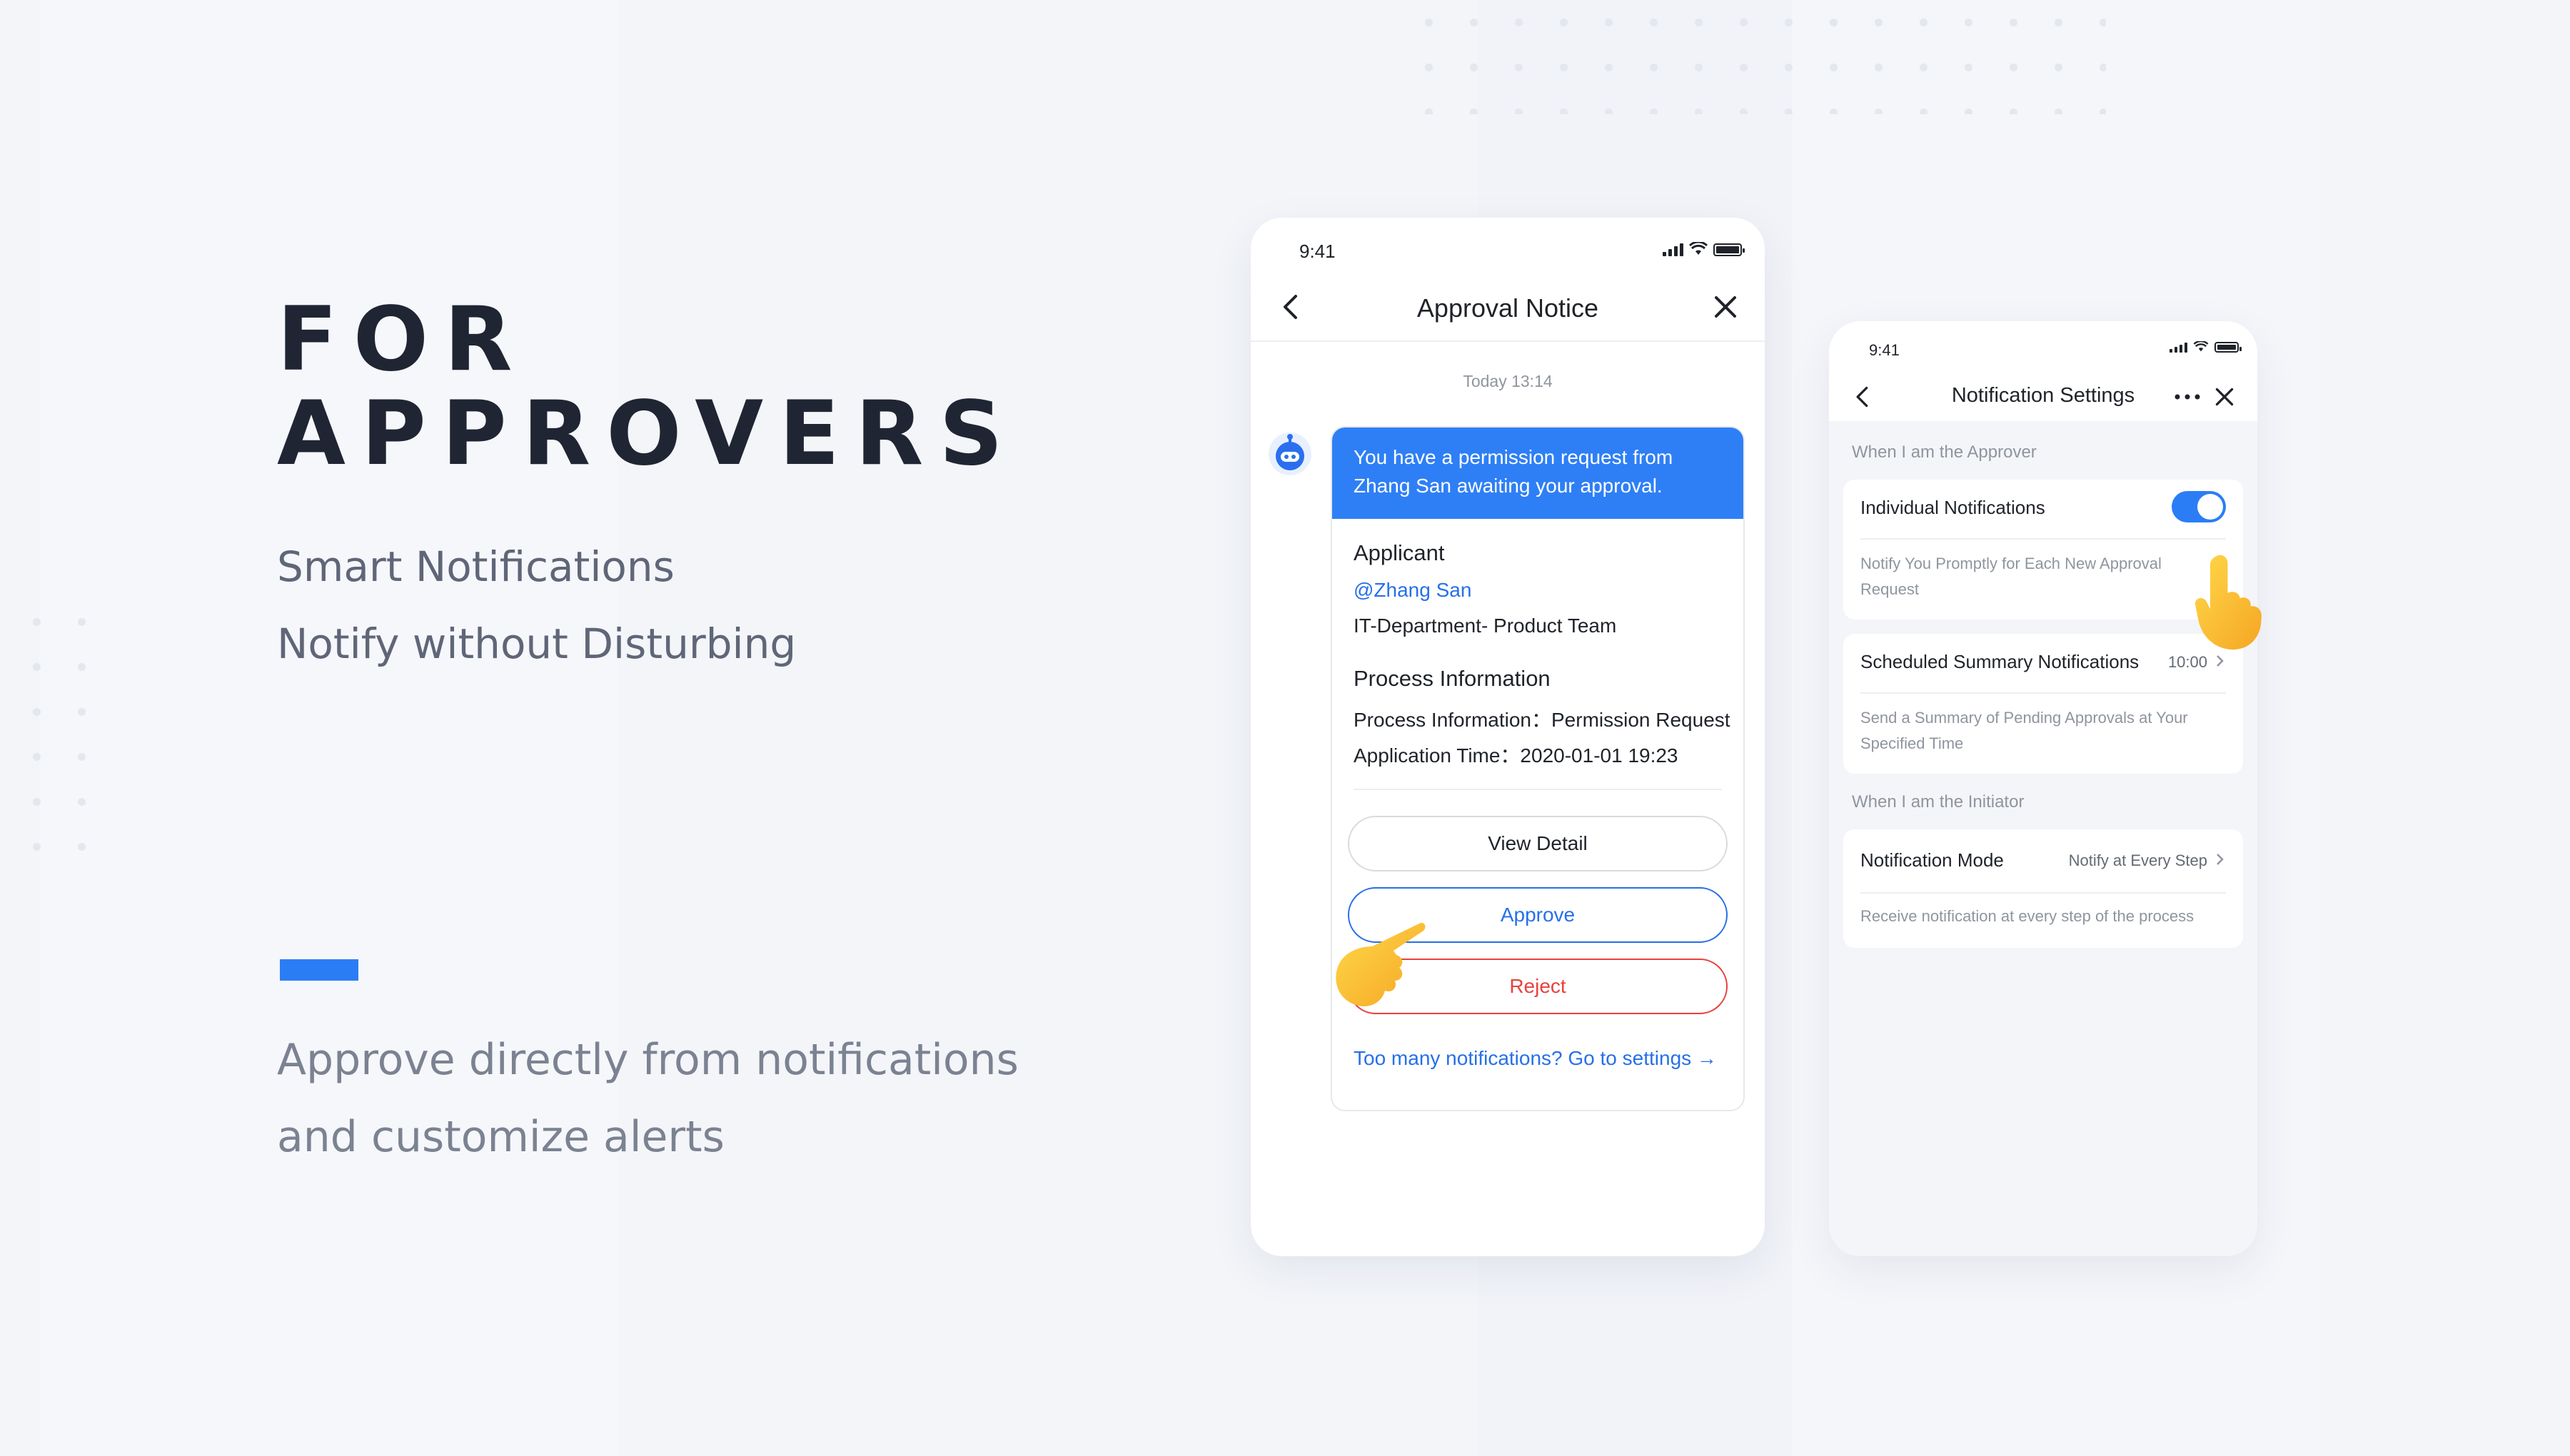  Describe the element at coordinates (1507, 308) in the screenshot. I see `page-title: Approval Notice` at that location.